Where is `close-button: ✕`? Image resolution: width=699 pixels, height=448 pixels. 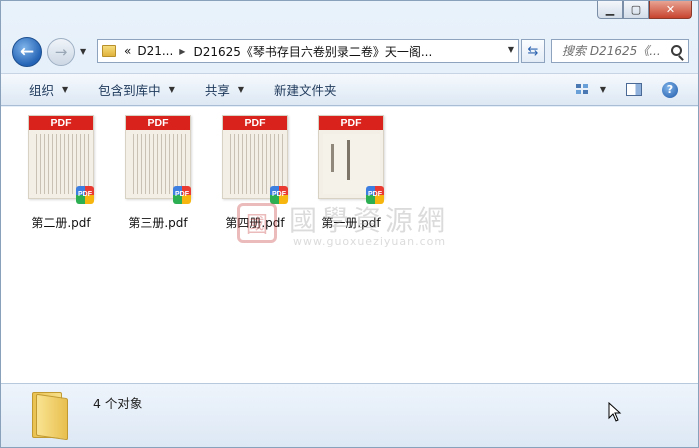 close-button: ✕ is located at coordinates (670, 10).